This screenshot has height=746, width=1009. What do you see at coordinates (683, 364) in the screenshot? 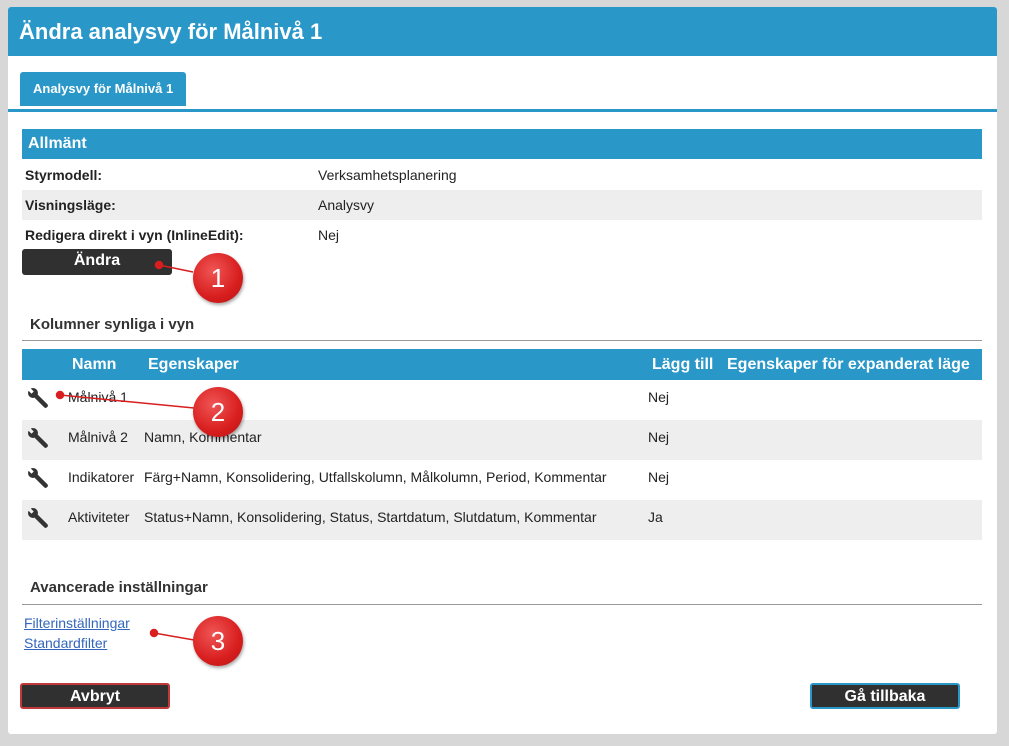
I see `column-header-add: Lägg till` at bounding box center [683, 364].